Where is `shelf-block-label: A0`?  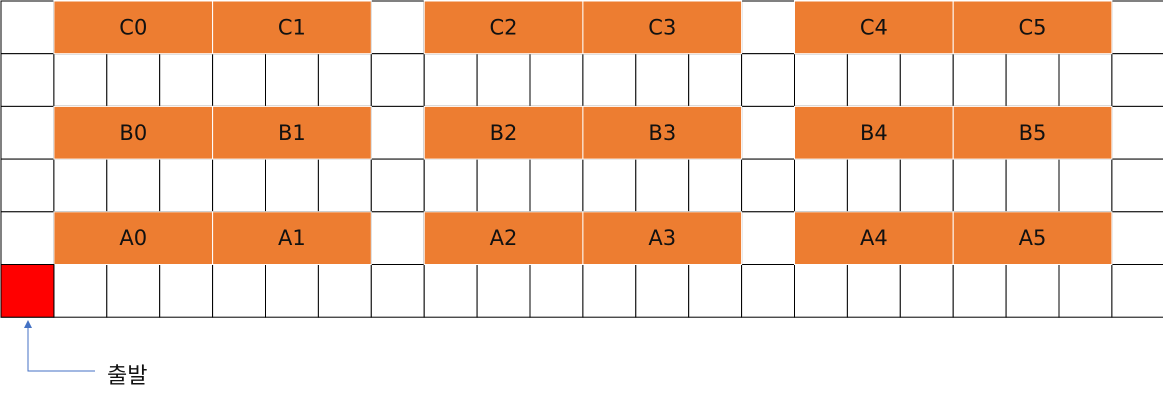 shelf-block-label: A0 is located at coordinates (133, 238).